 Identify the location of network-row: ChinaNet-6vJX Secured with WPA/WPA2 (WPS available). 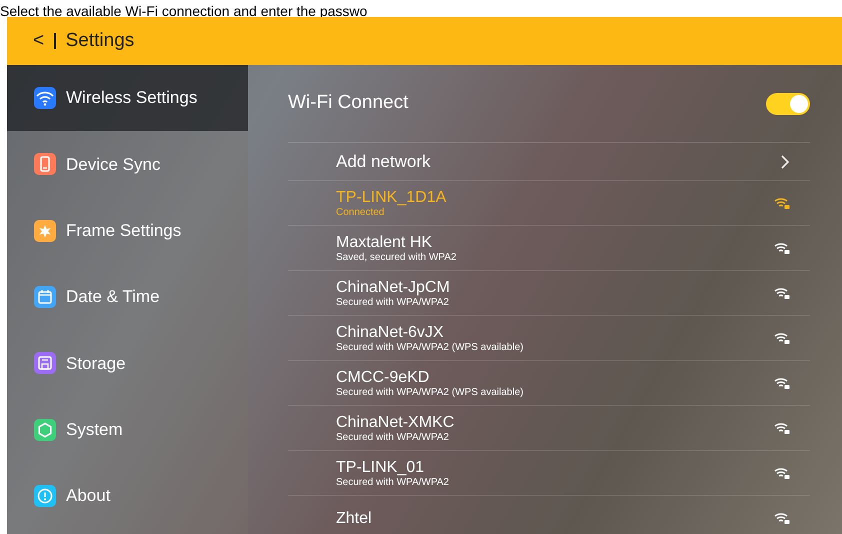
(549, 338).